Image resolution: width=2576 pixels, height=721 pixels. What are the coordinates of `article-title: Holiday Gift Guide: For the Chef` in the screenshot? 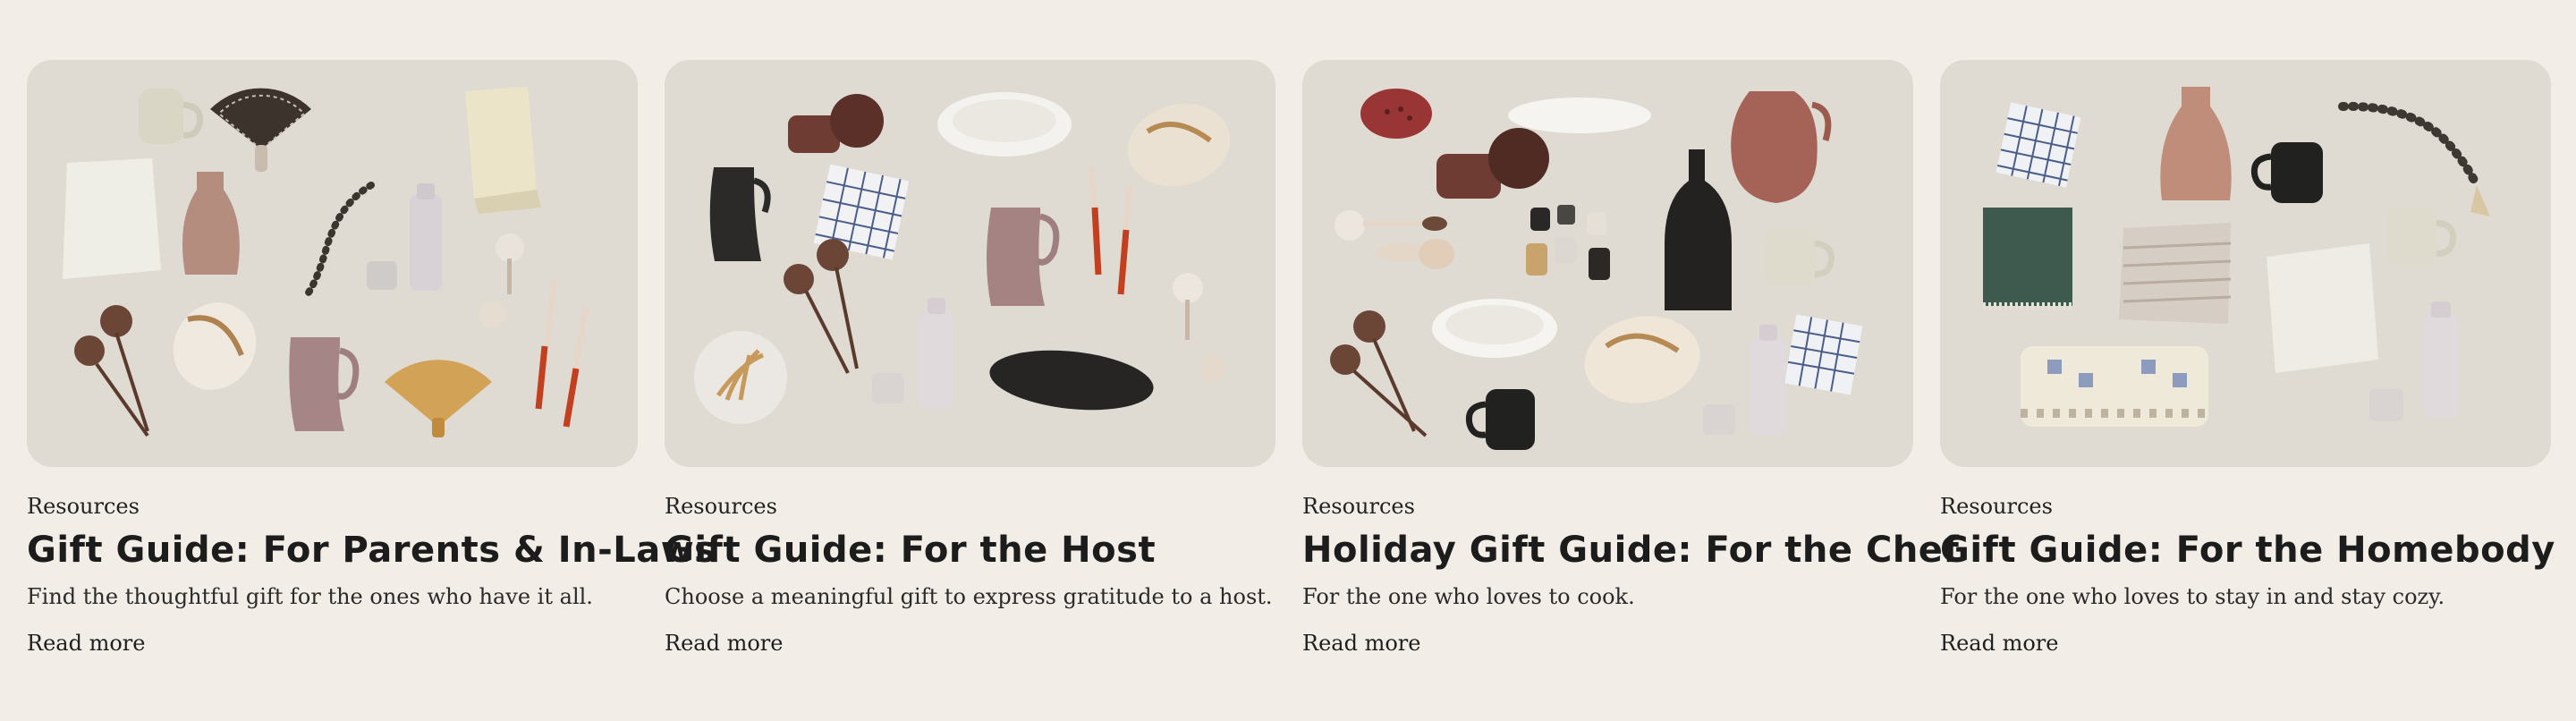 It's located at (1630, 550).